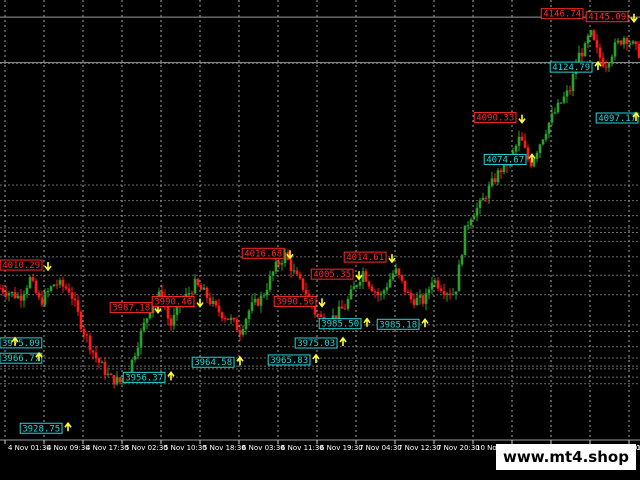 The height and width of the screenshot is (480, 640). What do you see at coordinates (213, 363) in the screenshot?
I see `swing-low-label: 3964.58` at bounding box center [213, 363].